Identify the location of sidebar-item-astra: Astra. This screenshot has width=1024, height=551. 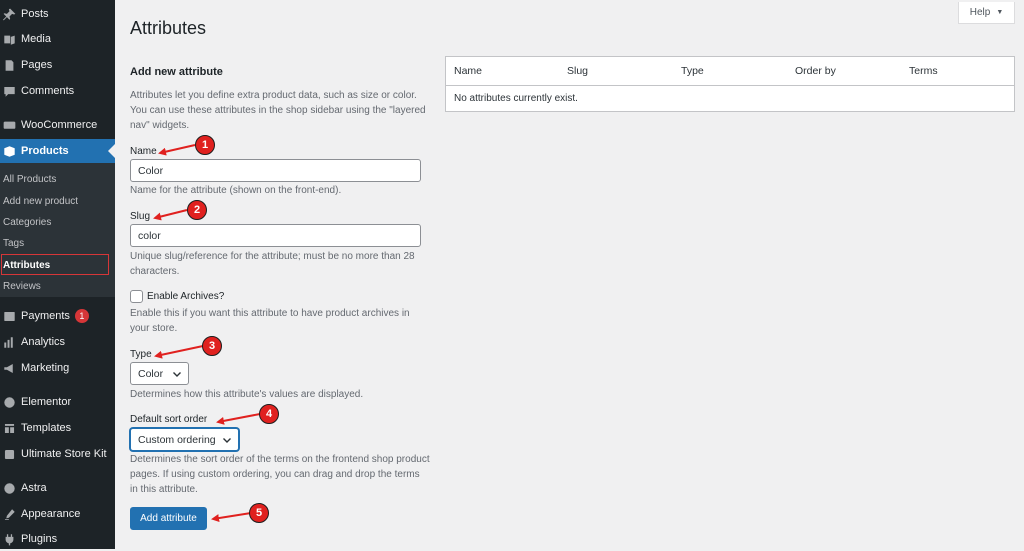
(57, 488).